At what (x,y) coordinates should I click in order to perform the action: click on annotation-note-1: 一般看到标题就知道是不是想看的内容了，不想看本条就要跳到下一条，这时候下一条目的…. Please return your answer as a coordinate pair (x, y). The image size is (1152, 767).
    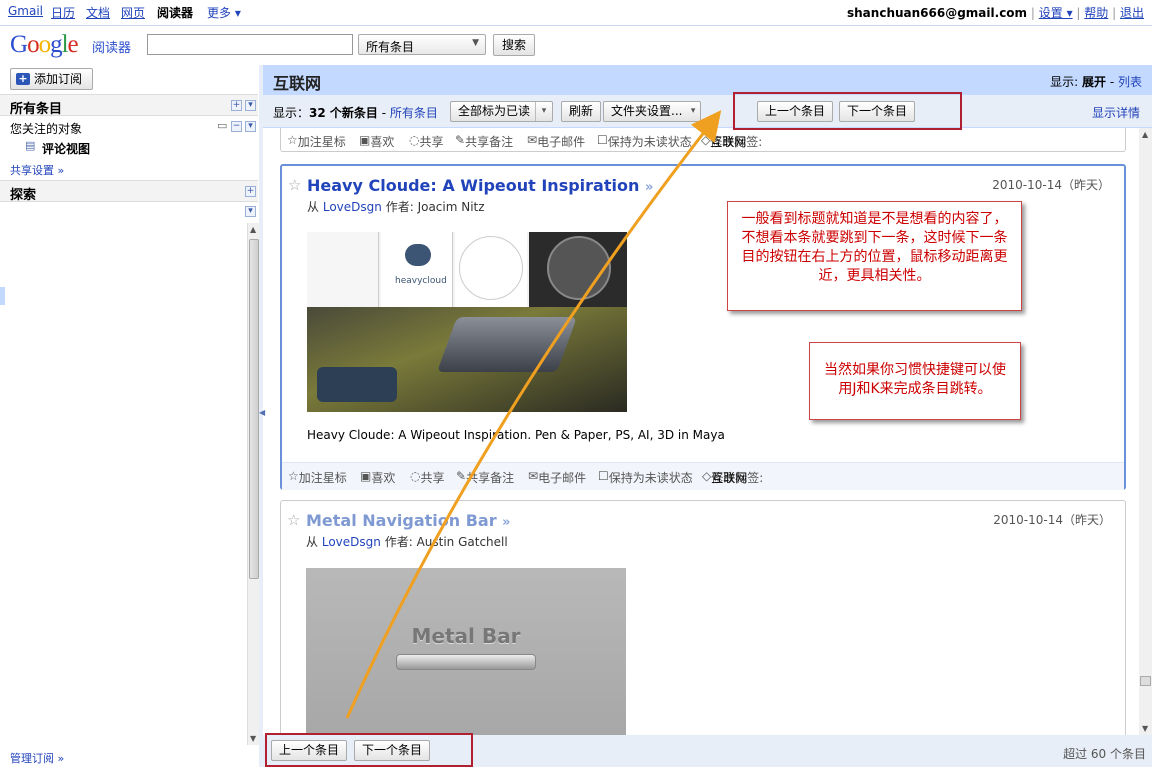
    Looking at the image, I should click on (874, 256).